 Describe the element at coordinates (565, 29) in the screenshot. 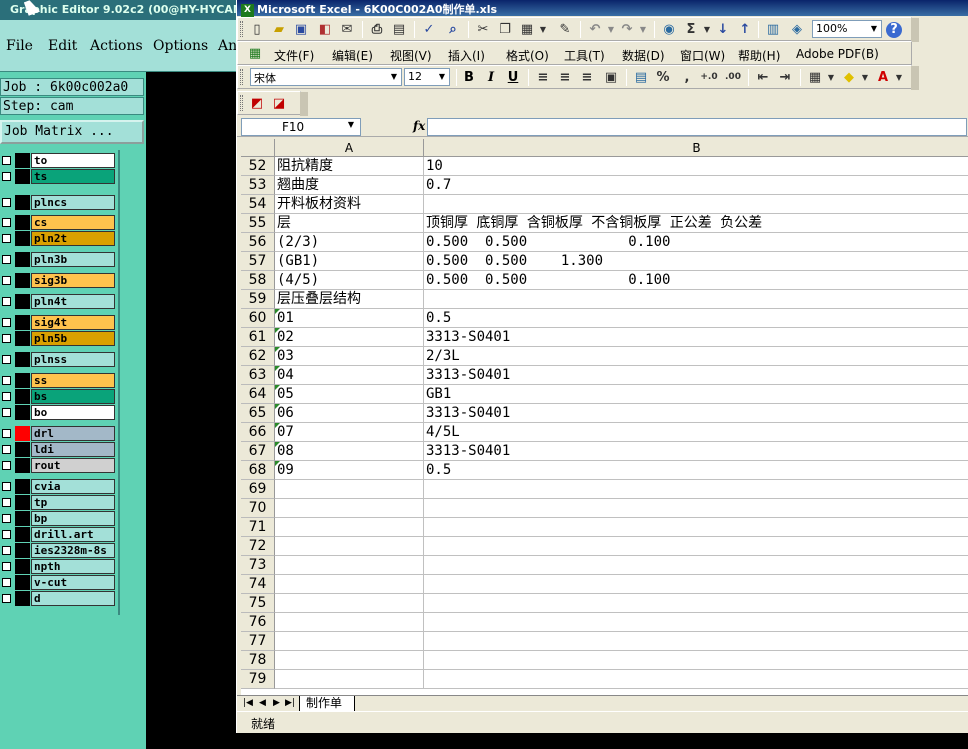

I see `format-painter-icon: ✎` at that location.